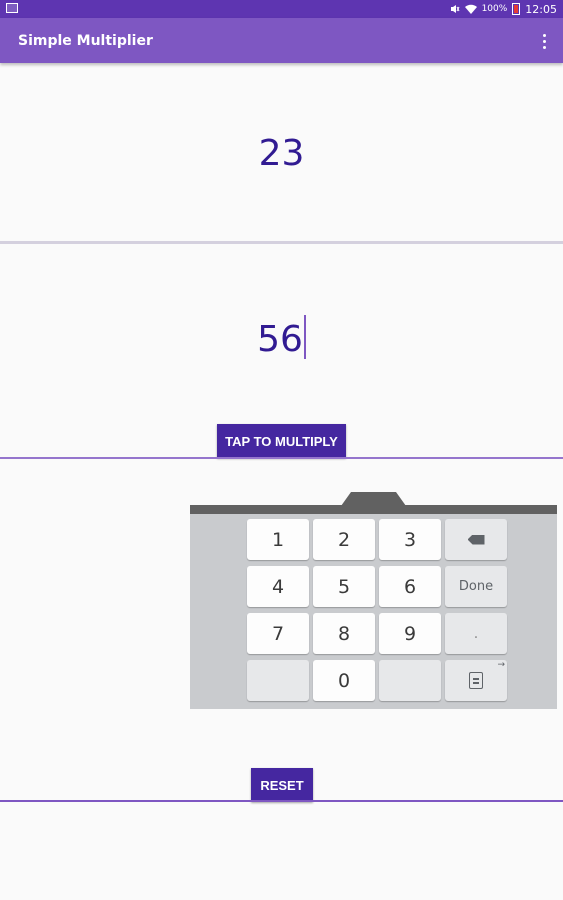 Image resolution: width=563 pixels, height=900 pixels. Describe the element at coordinates (541, 9) in the screenshot. I see `status-time: 12:05` at that location.